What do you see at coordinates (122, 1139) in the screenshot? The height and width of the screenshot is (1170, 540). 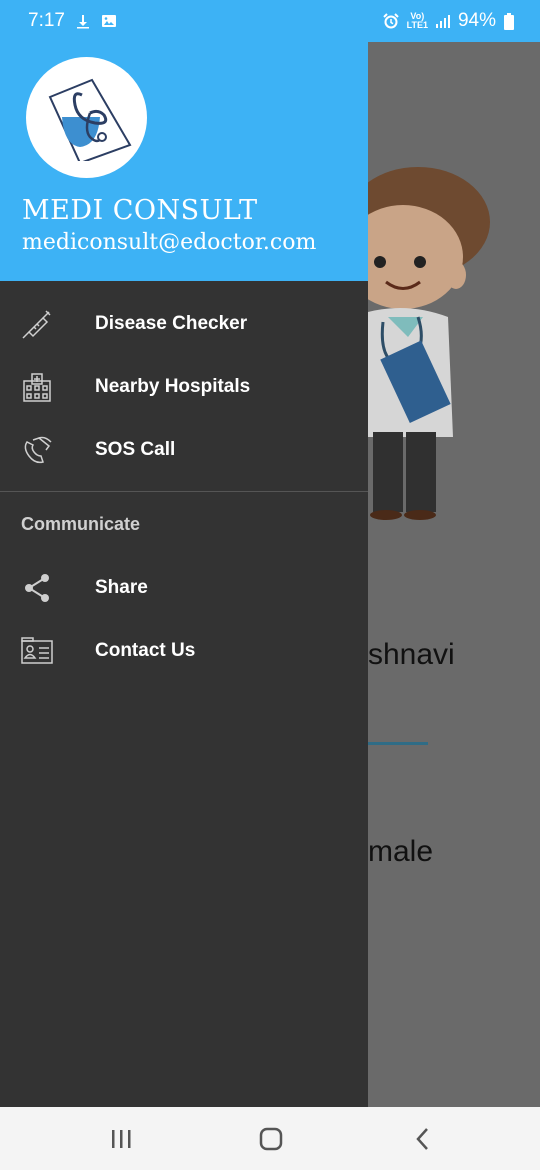 I see `recent-apps-button` at bounding box center [122, 1139].